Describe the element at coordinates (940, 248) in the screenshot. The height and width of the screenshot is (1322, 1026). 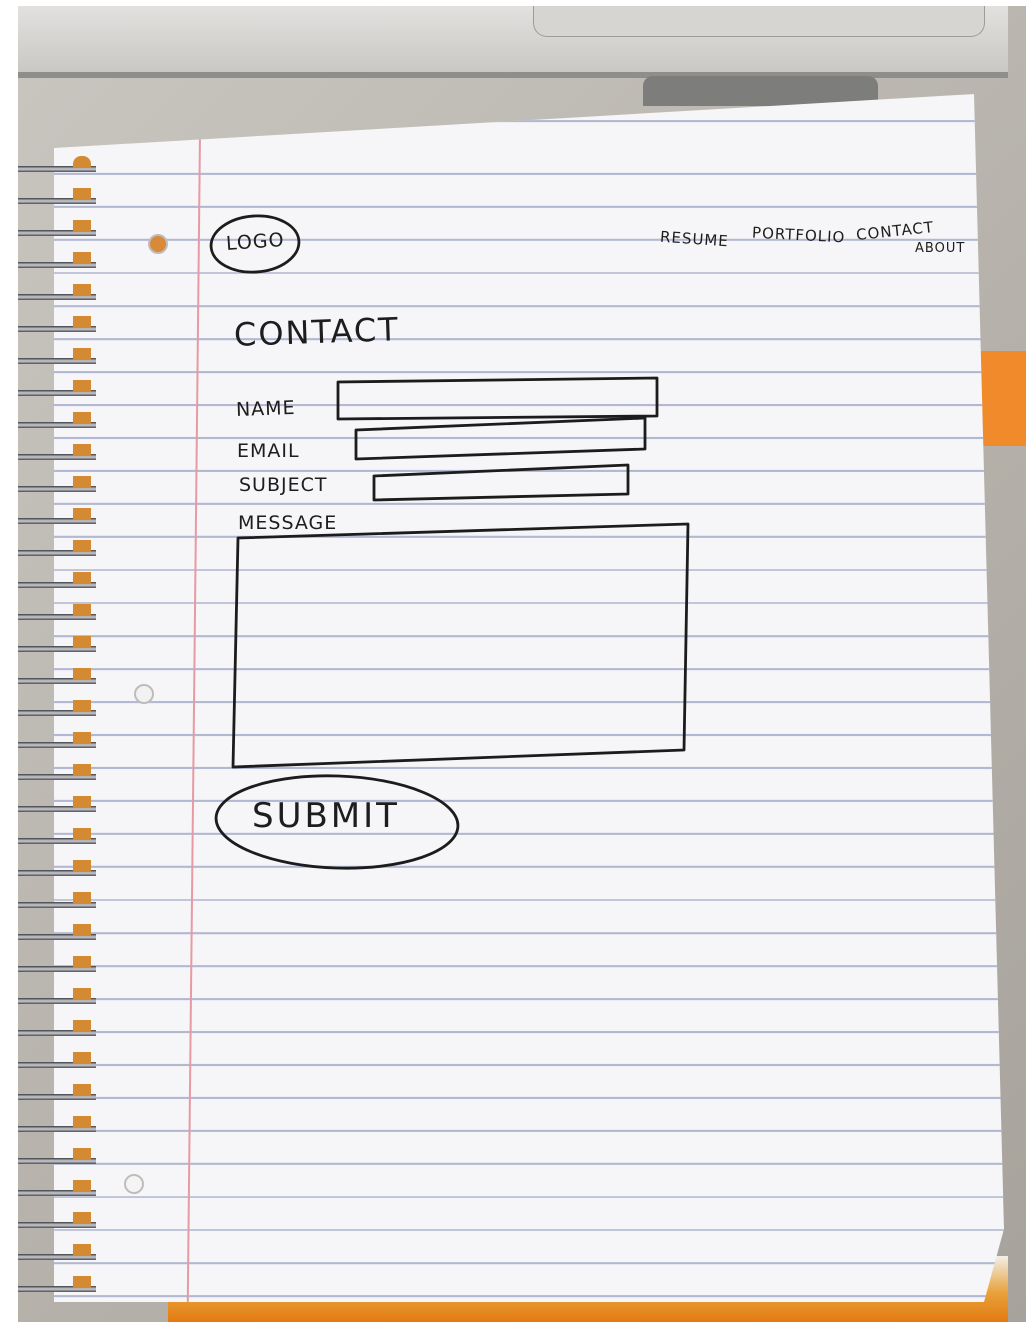
I see `nav-about-label: ABOUT` at that location.